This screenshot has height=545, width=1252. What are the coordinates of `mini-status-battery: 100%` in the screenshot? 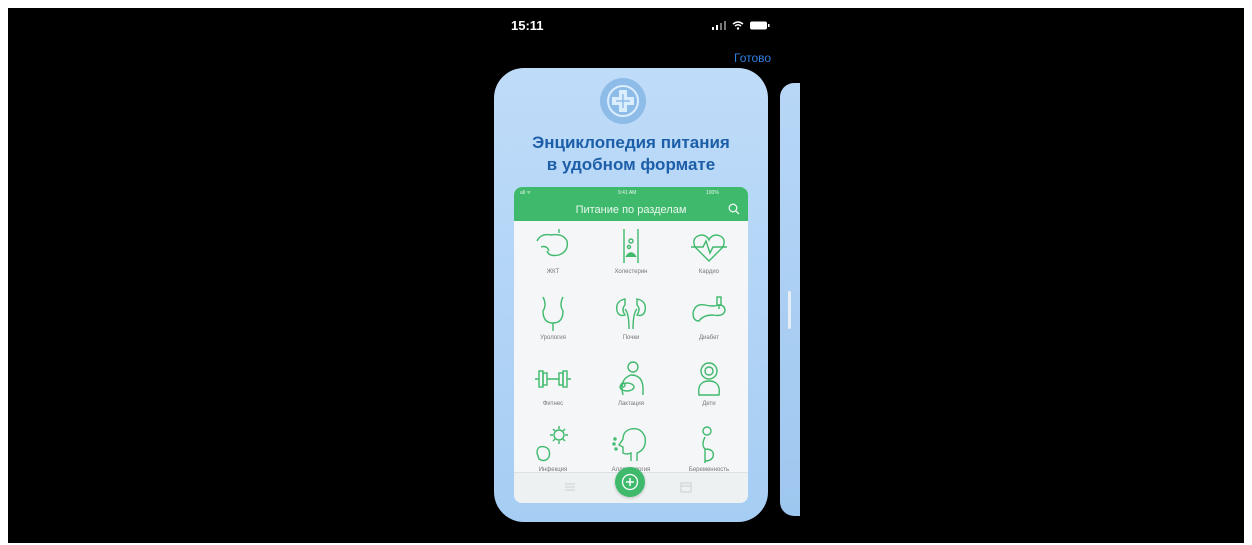 It's located at (712, 193).